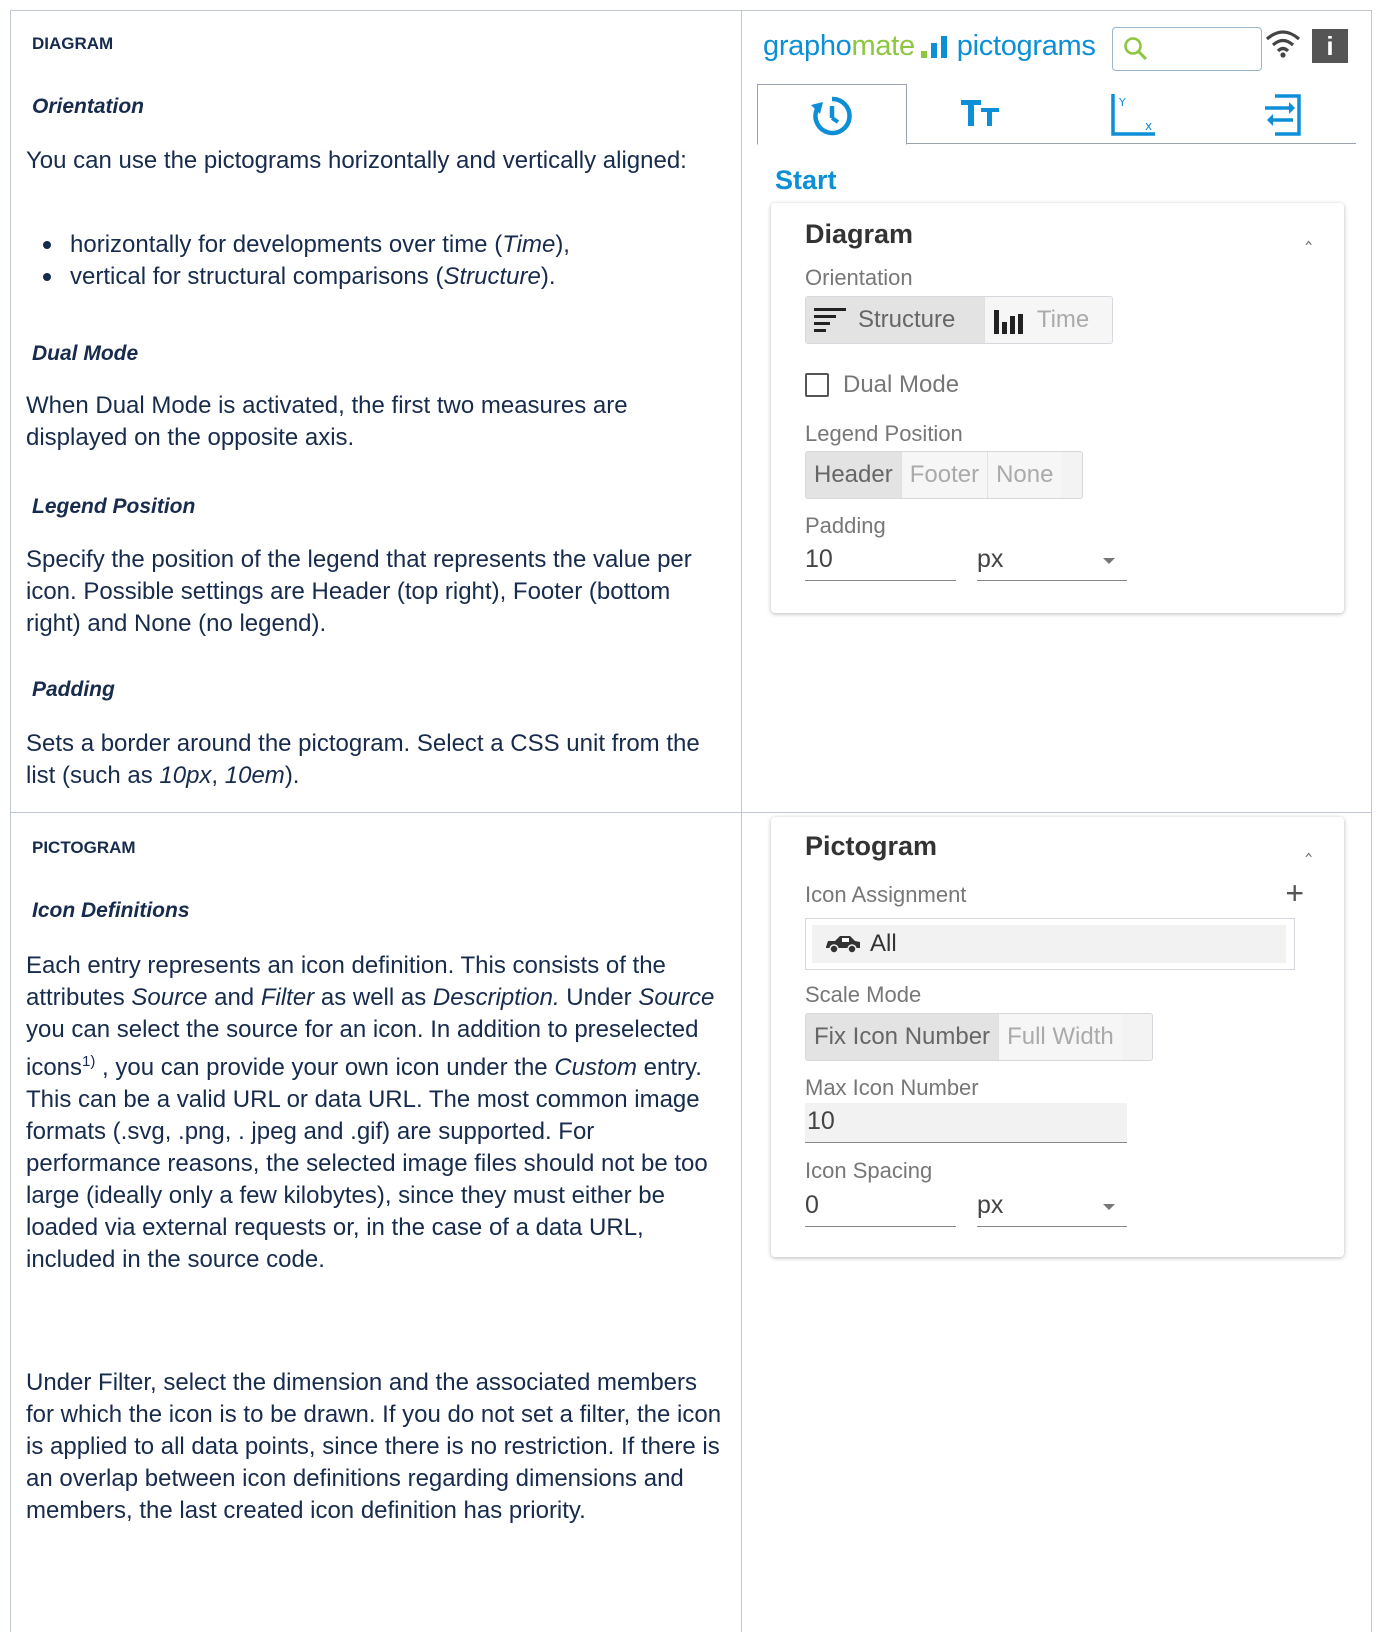  I want to click on scale-full-width-button: Full Width, so click(1060, 1037).